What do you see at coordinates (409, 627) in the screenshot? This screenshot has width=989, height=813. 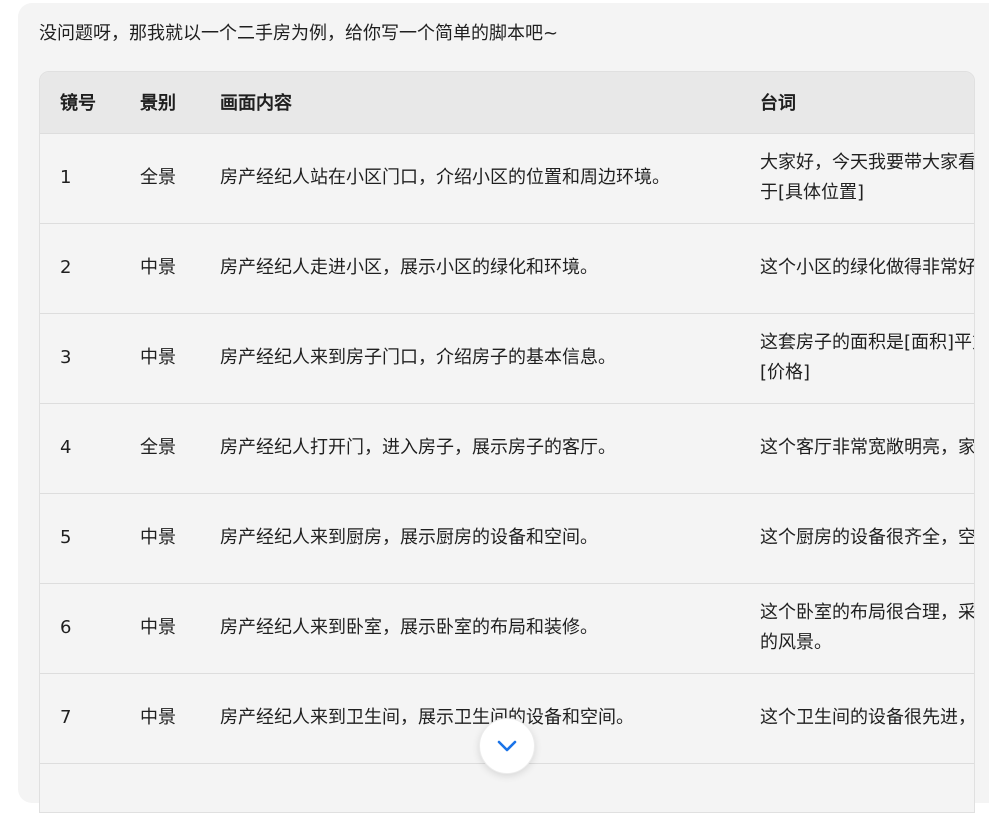 I see `cell-scene-content: 房产经纪人来到卧室，展示卧室的布局和装修。` at bounding box center [409, 627].